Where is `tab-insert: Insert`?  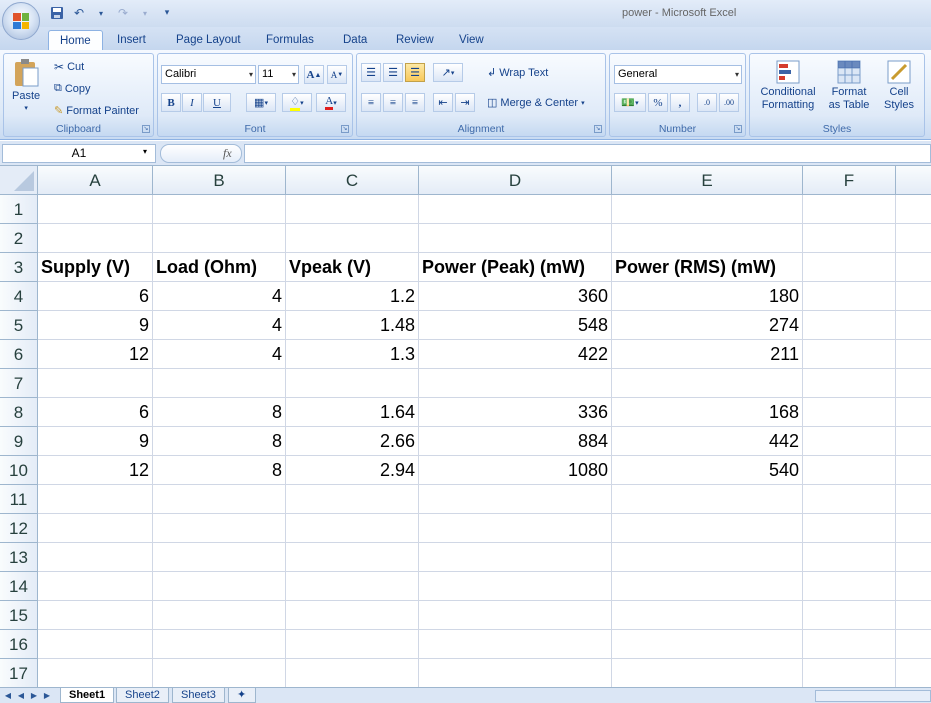 tab-insert: Insert is located at coordinates (131, 40).